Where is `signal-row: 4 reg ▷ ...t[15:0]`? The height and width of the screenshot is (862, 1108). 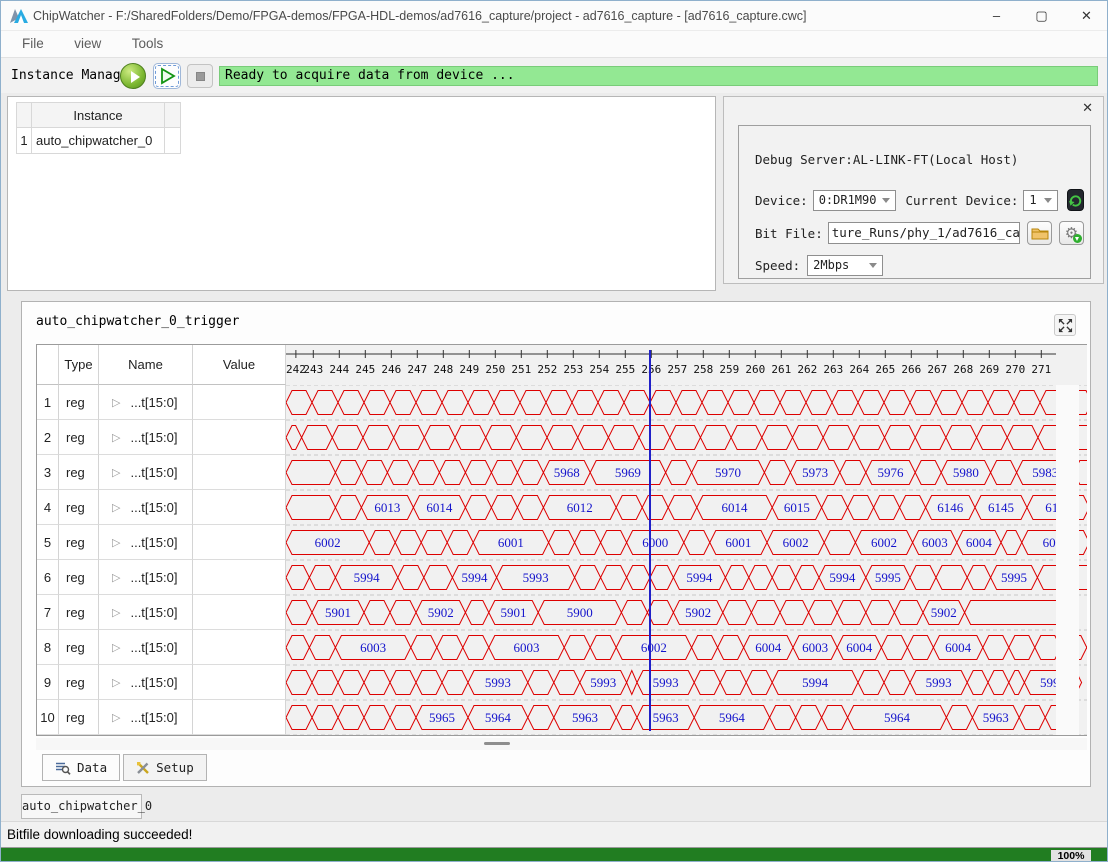
signal-row: 4 reg ▷ ...t[15:0] is located at coordinates (161, 507).